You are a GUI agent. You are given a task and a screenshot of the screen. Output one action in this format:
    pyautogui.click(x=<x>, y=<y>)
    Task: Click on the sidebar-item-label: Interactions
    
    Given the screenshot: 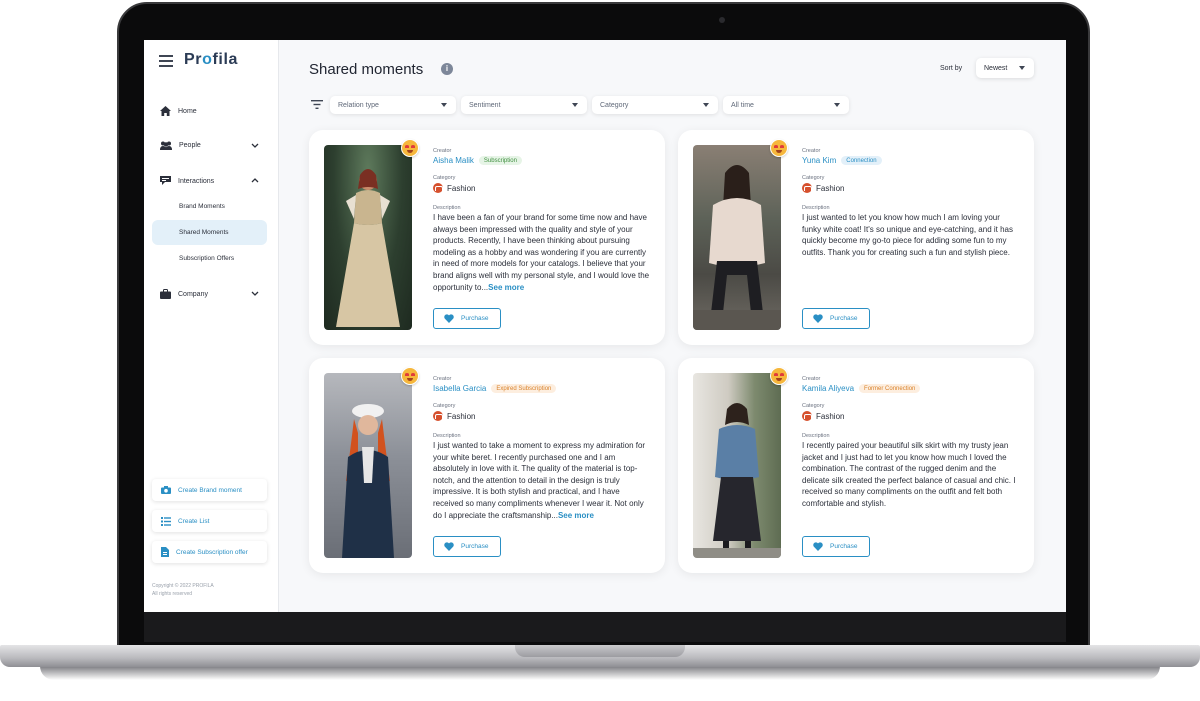 What is the action you would take?
    pyautogui.click(x=196, y=181)
    